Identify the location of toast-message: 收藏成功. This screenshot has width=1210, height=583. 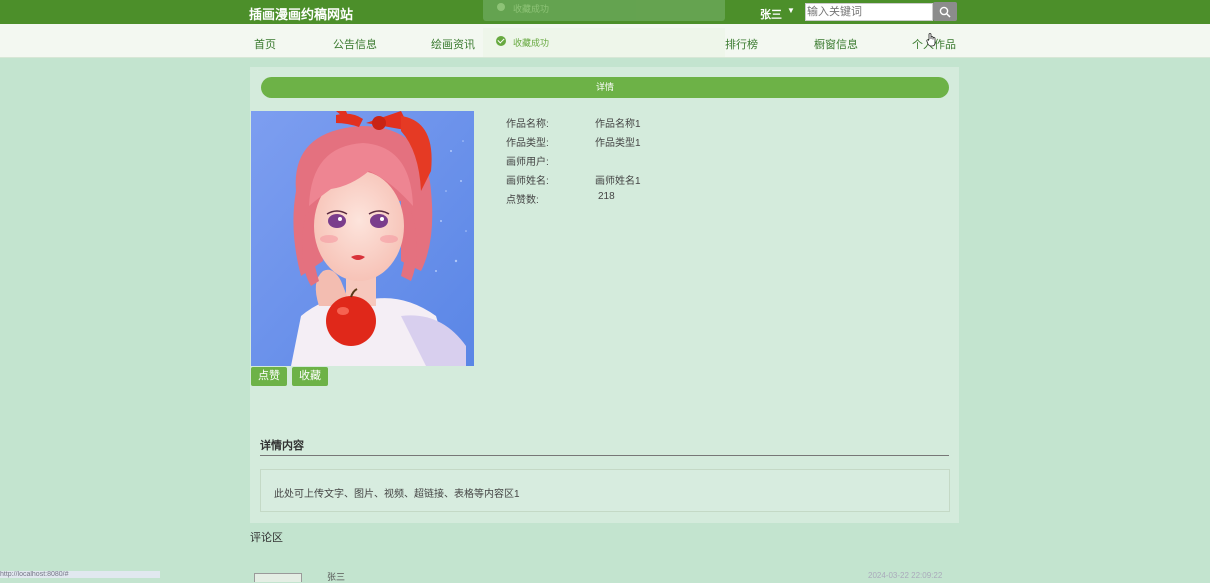
(531, 43).